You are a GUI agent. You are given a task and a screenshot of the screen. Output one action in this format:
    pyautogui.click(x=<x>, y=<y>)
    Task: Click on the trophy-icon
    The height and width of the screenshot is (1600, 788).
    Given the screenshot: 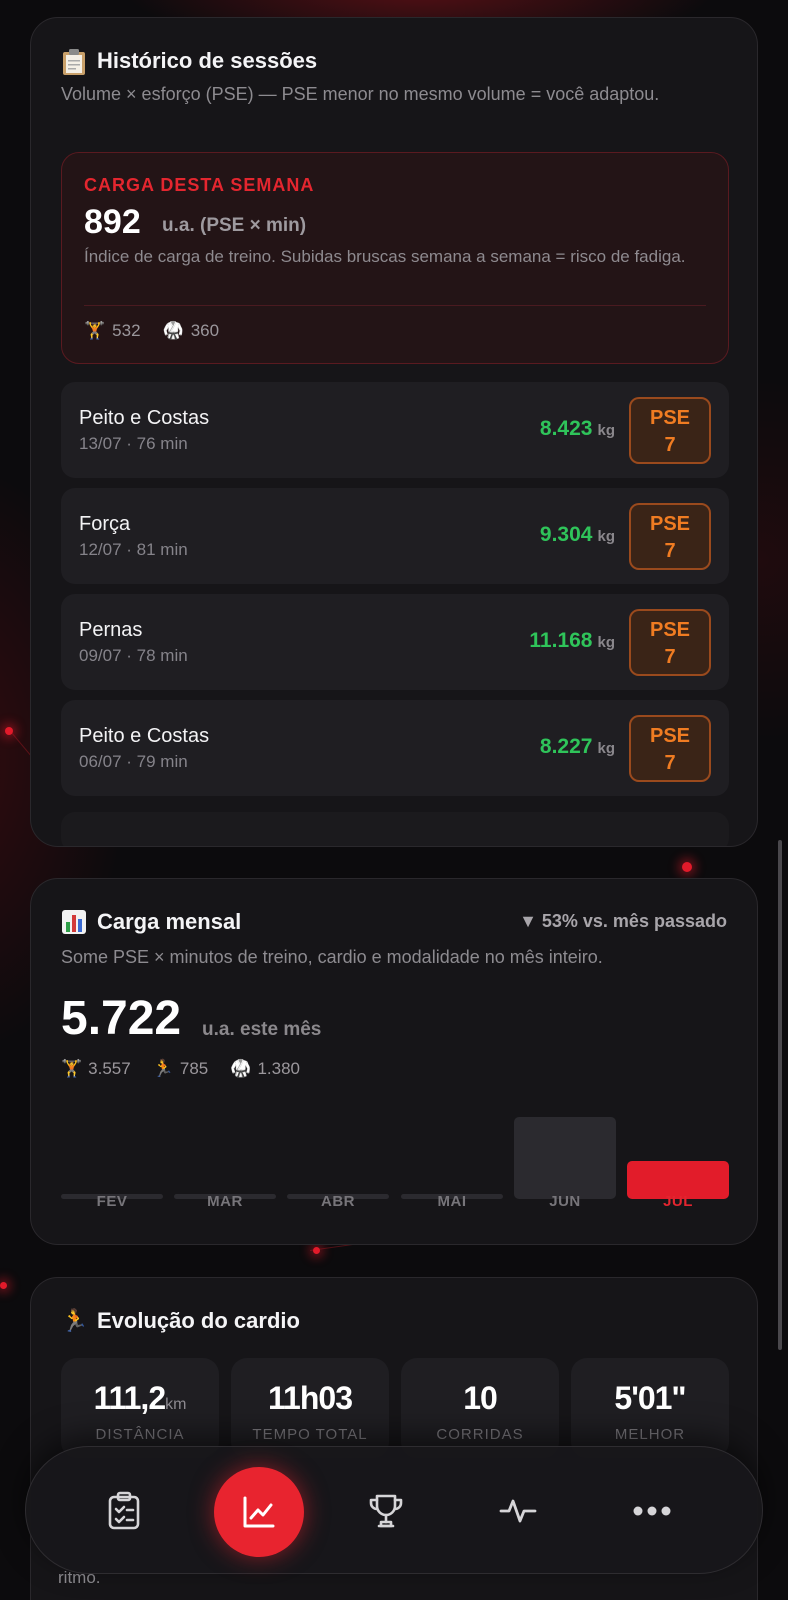 What is the action you would take?
    pyautogui.click(x=386, y=1511)
    